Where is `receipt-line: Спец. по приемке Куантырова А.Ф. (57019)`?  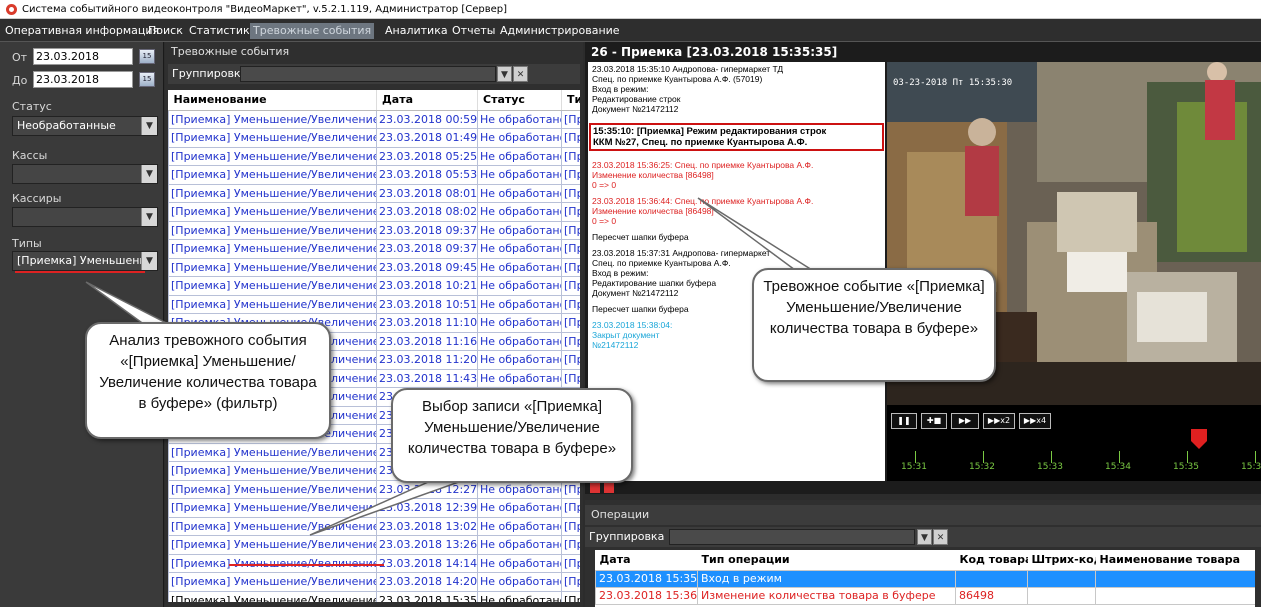 receipt-line: Спец. по приемке Куантырова А.Ф. (57019) is located at coordinates (677, 79).